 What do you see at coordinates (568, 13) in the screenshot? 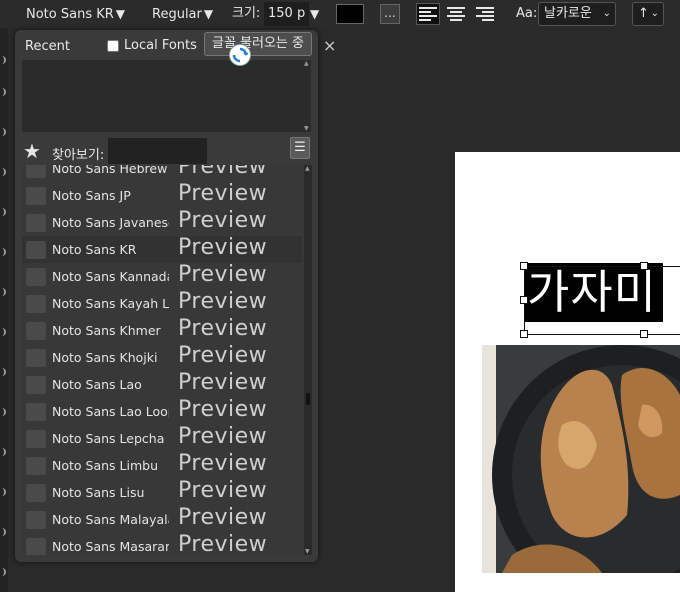
I see `antialias-value: 날카로운` at bounding box center [568, 13].